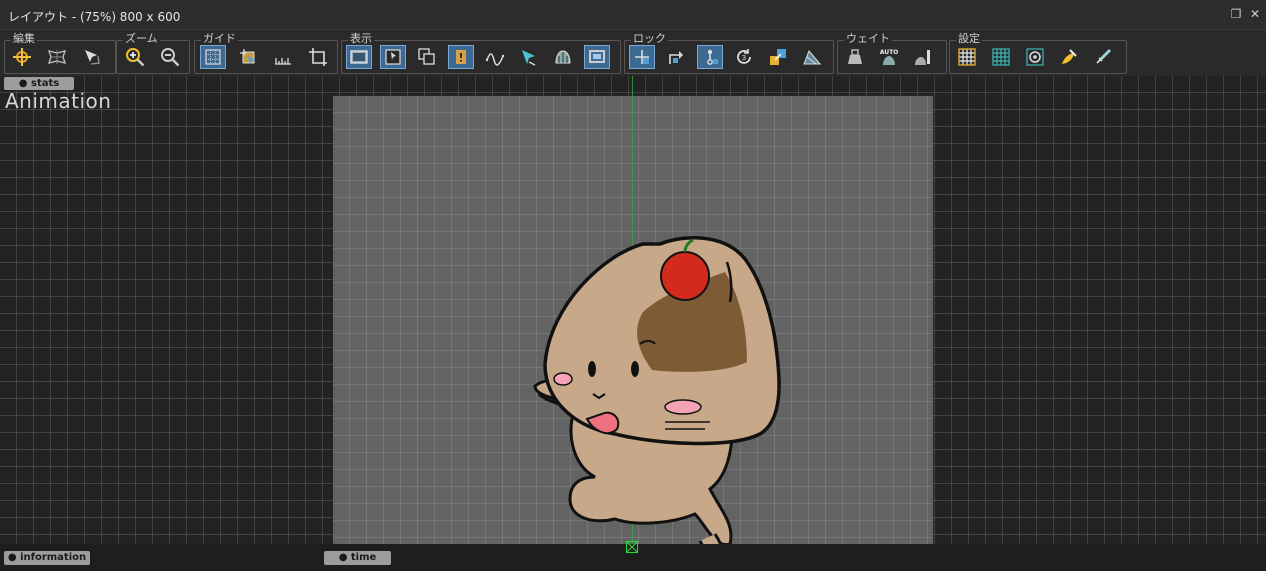  What do you see at coordinates (1255, 14) in the screenshot?
I see `close-icon: ✕` at bounding box center [1255, 14].